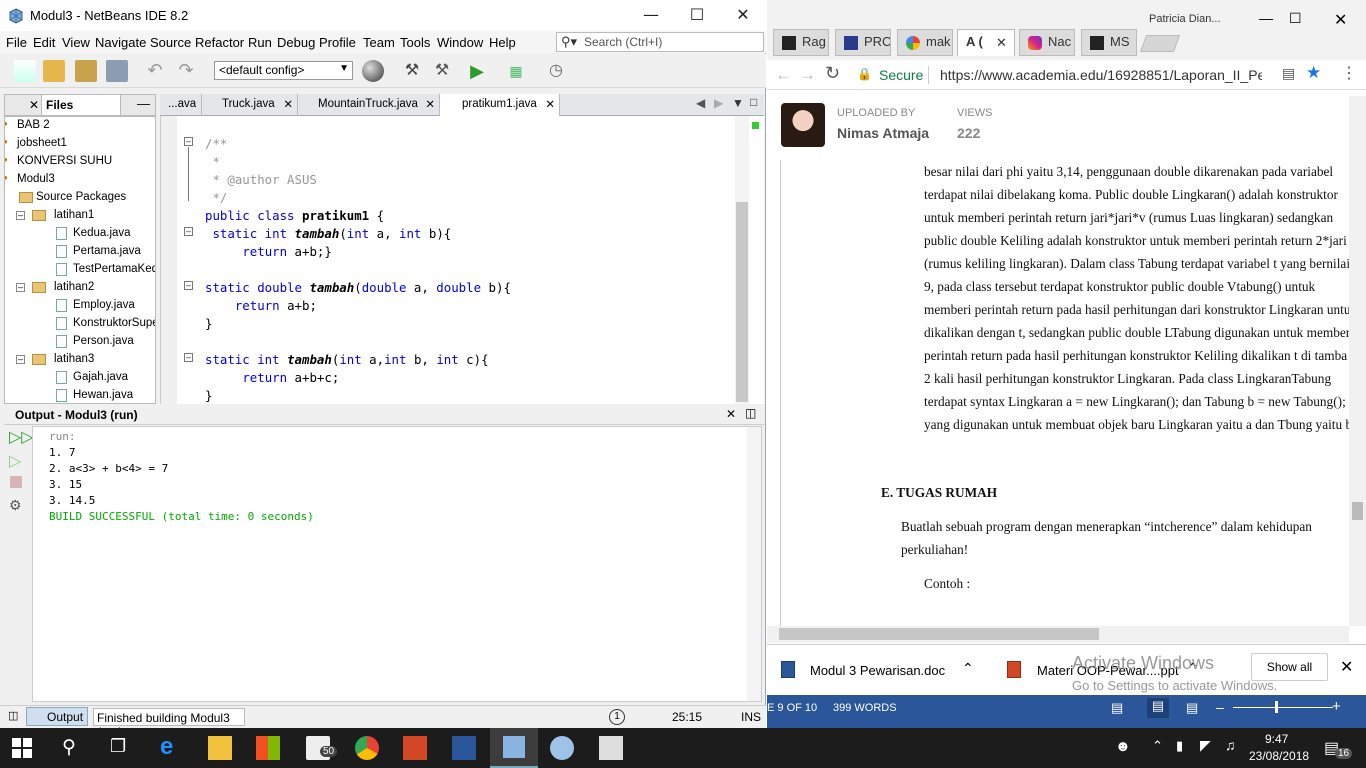  What do you see at coordinates (74, 215) in the screenshot?
I see `tree-item: latihan1` at bounding box center [74, 215].